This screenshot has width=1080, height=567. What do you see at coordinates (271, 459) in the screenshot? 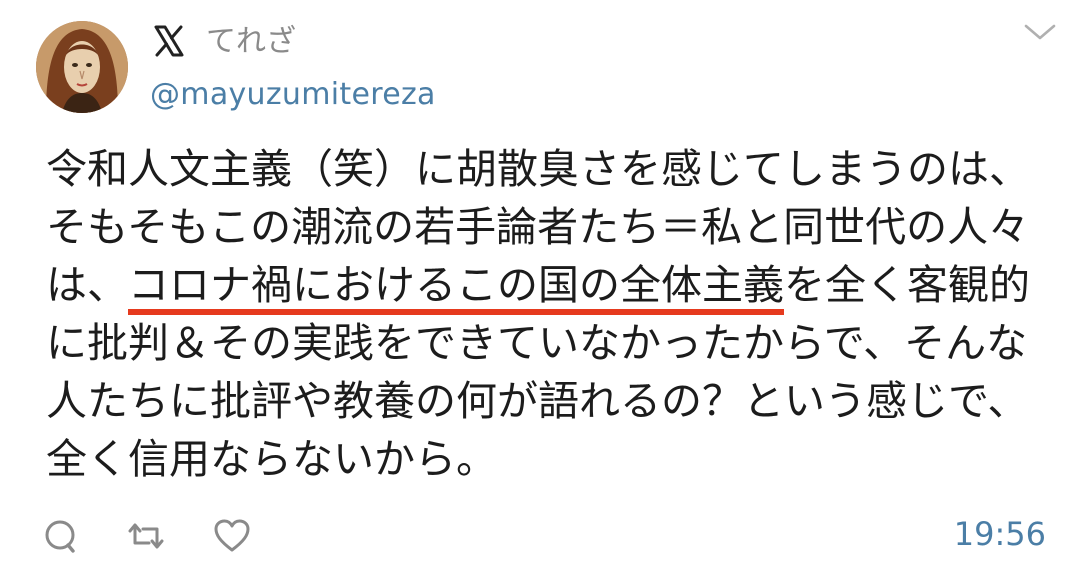
I see `tweet-line: 全く信用ならないから。` at bounding box center [271, 459].